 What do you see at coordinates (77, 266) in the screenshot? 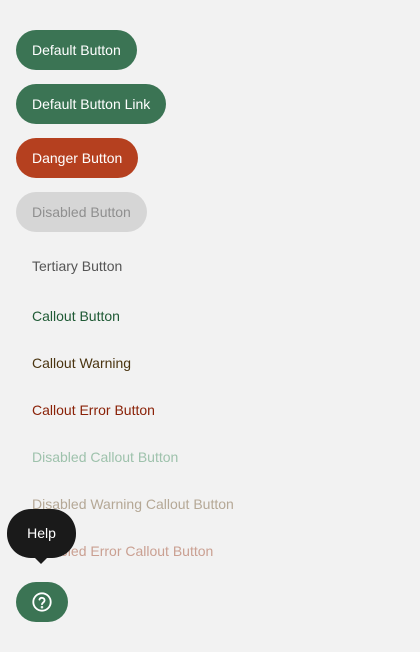
I see `tertiary-button: Tertiary Button` at bounding box center [77, 266].